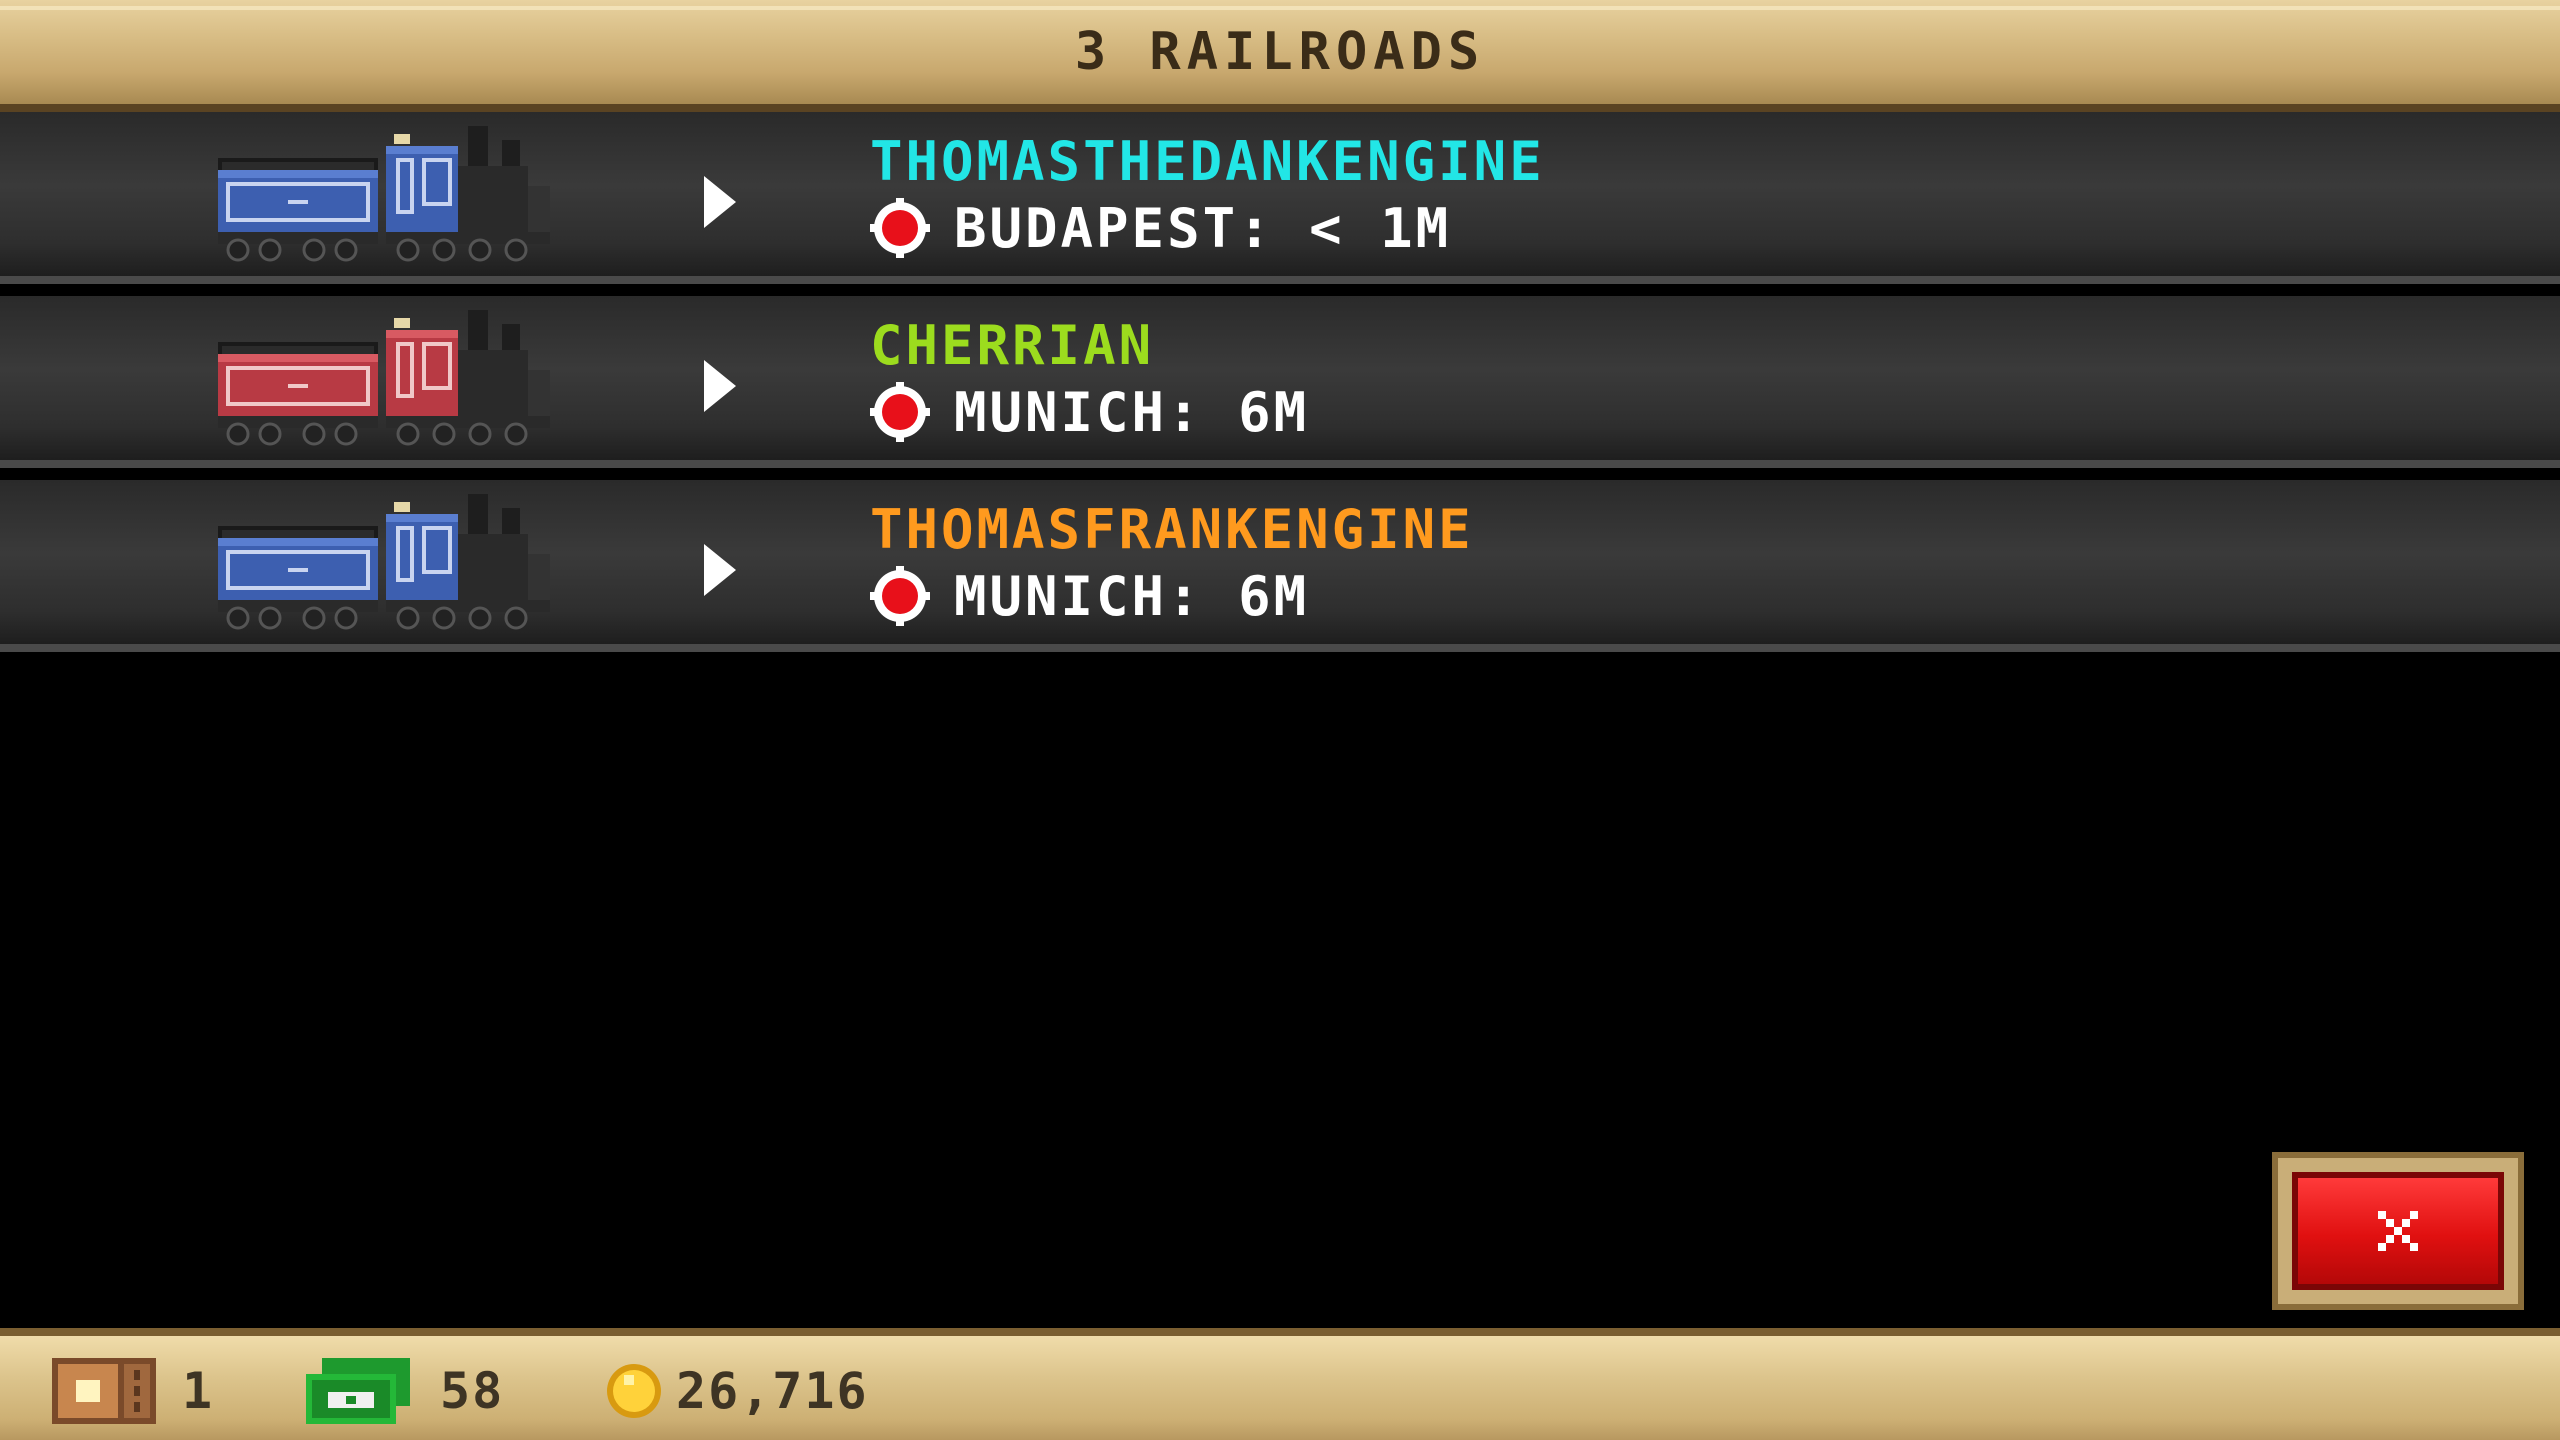  I want to click on header-bar: 3 RAILROADS, so click(1280, 56).